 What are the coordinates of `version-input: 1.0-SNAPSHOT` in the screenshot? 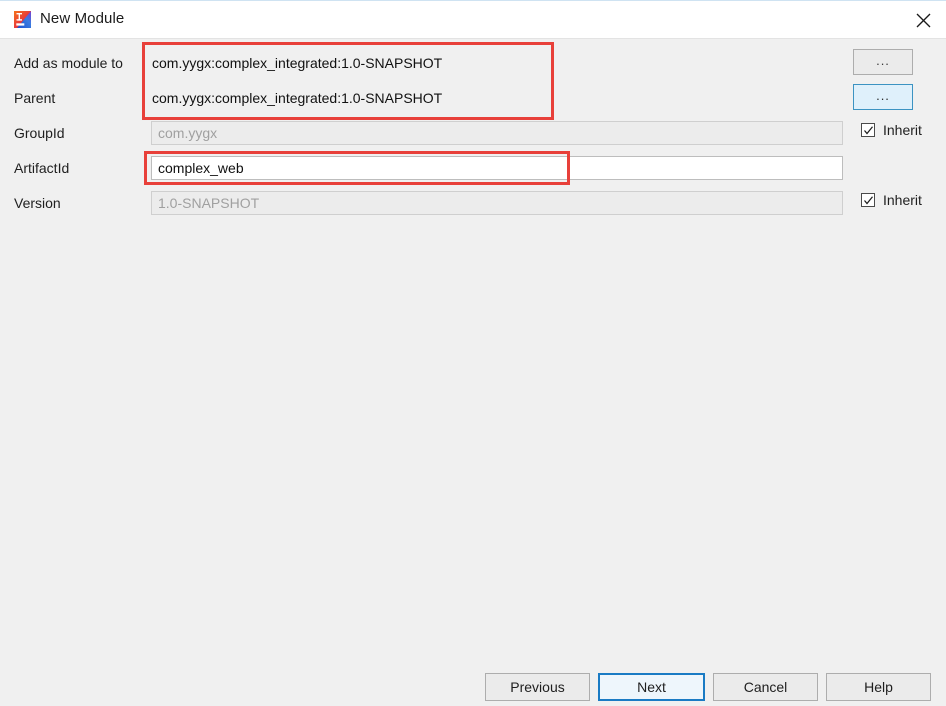 It's located at (497, 203).